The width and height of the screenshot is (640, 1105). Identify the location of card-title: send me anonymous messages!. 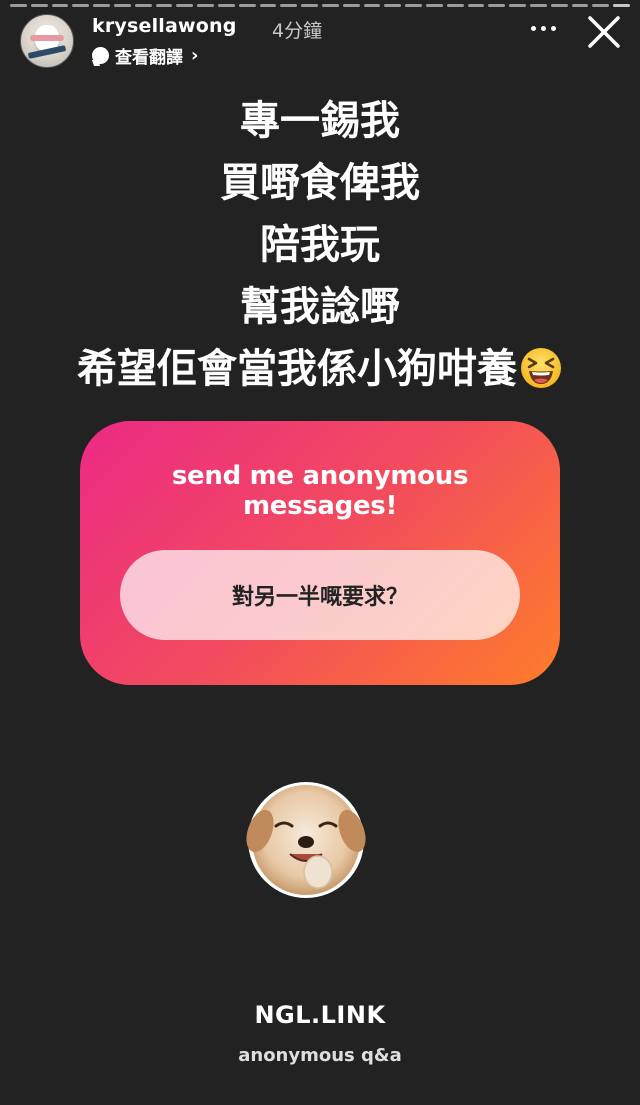
(320, 491).